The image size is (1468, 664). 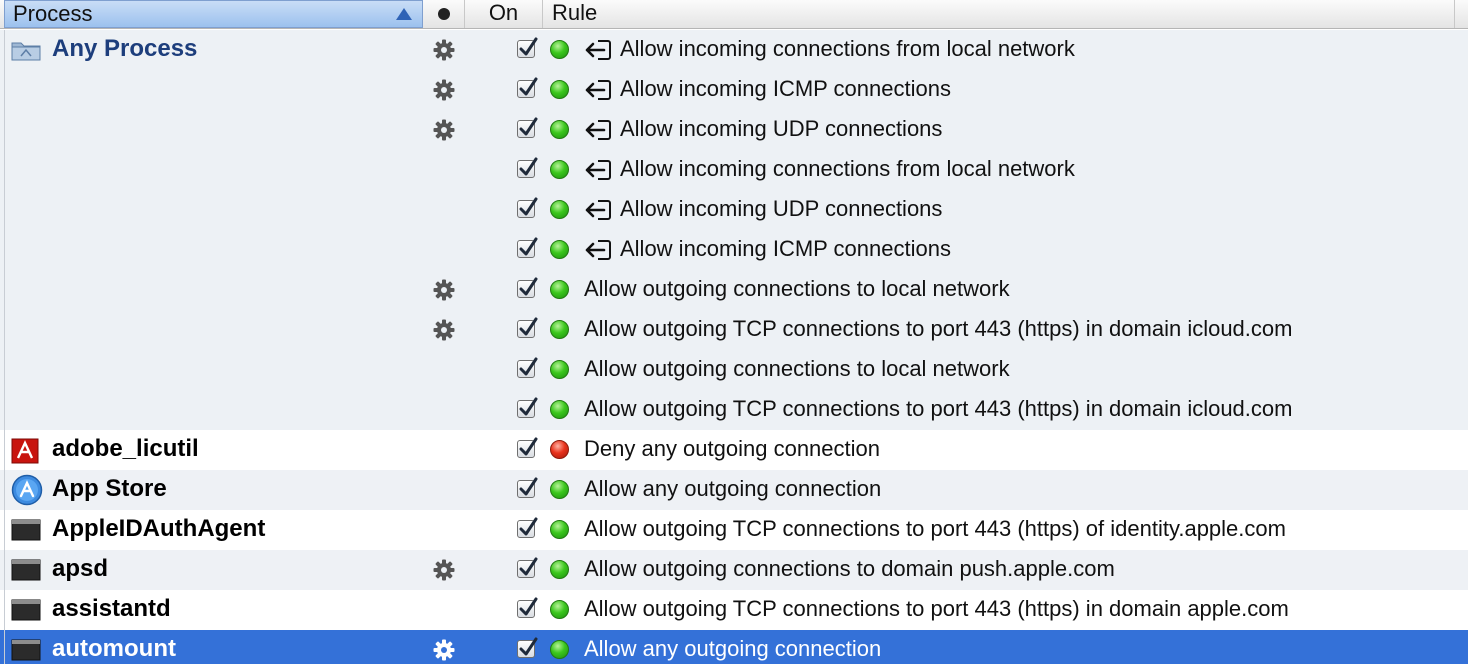 I want to click on rule-description: Allow incoming UDP connections, so click(x=781, y=128).